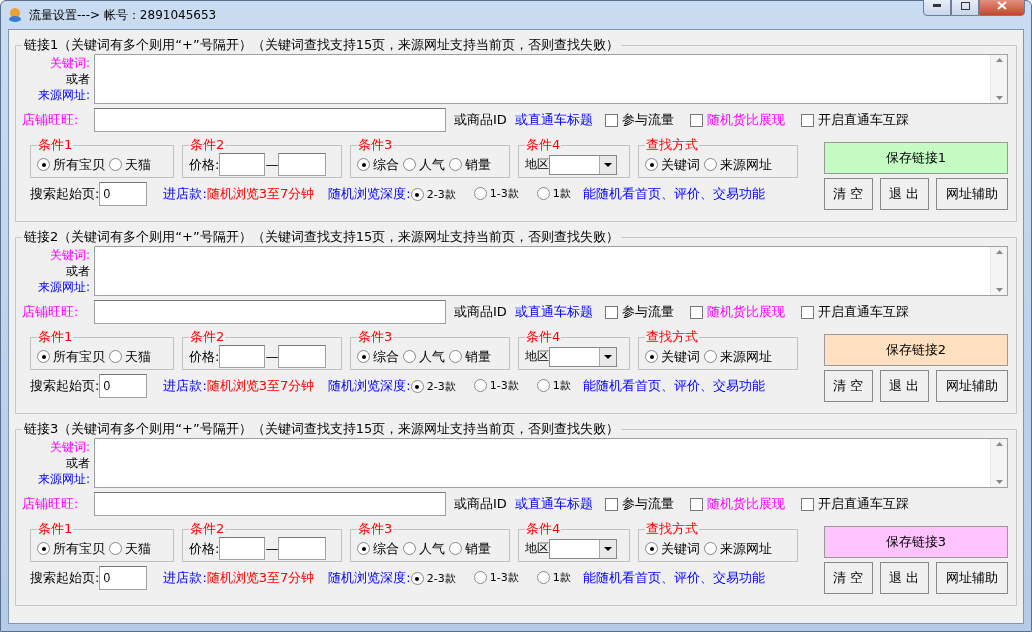 This screenshot has height=632, width=1032. I want to click on save-link-button: 保存链接1, so click(916, 158).